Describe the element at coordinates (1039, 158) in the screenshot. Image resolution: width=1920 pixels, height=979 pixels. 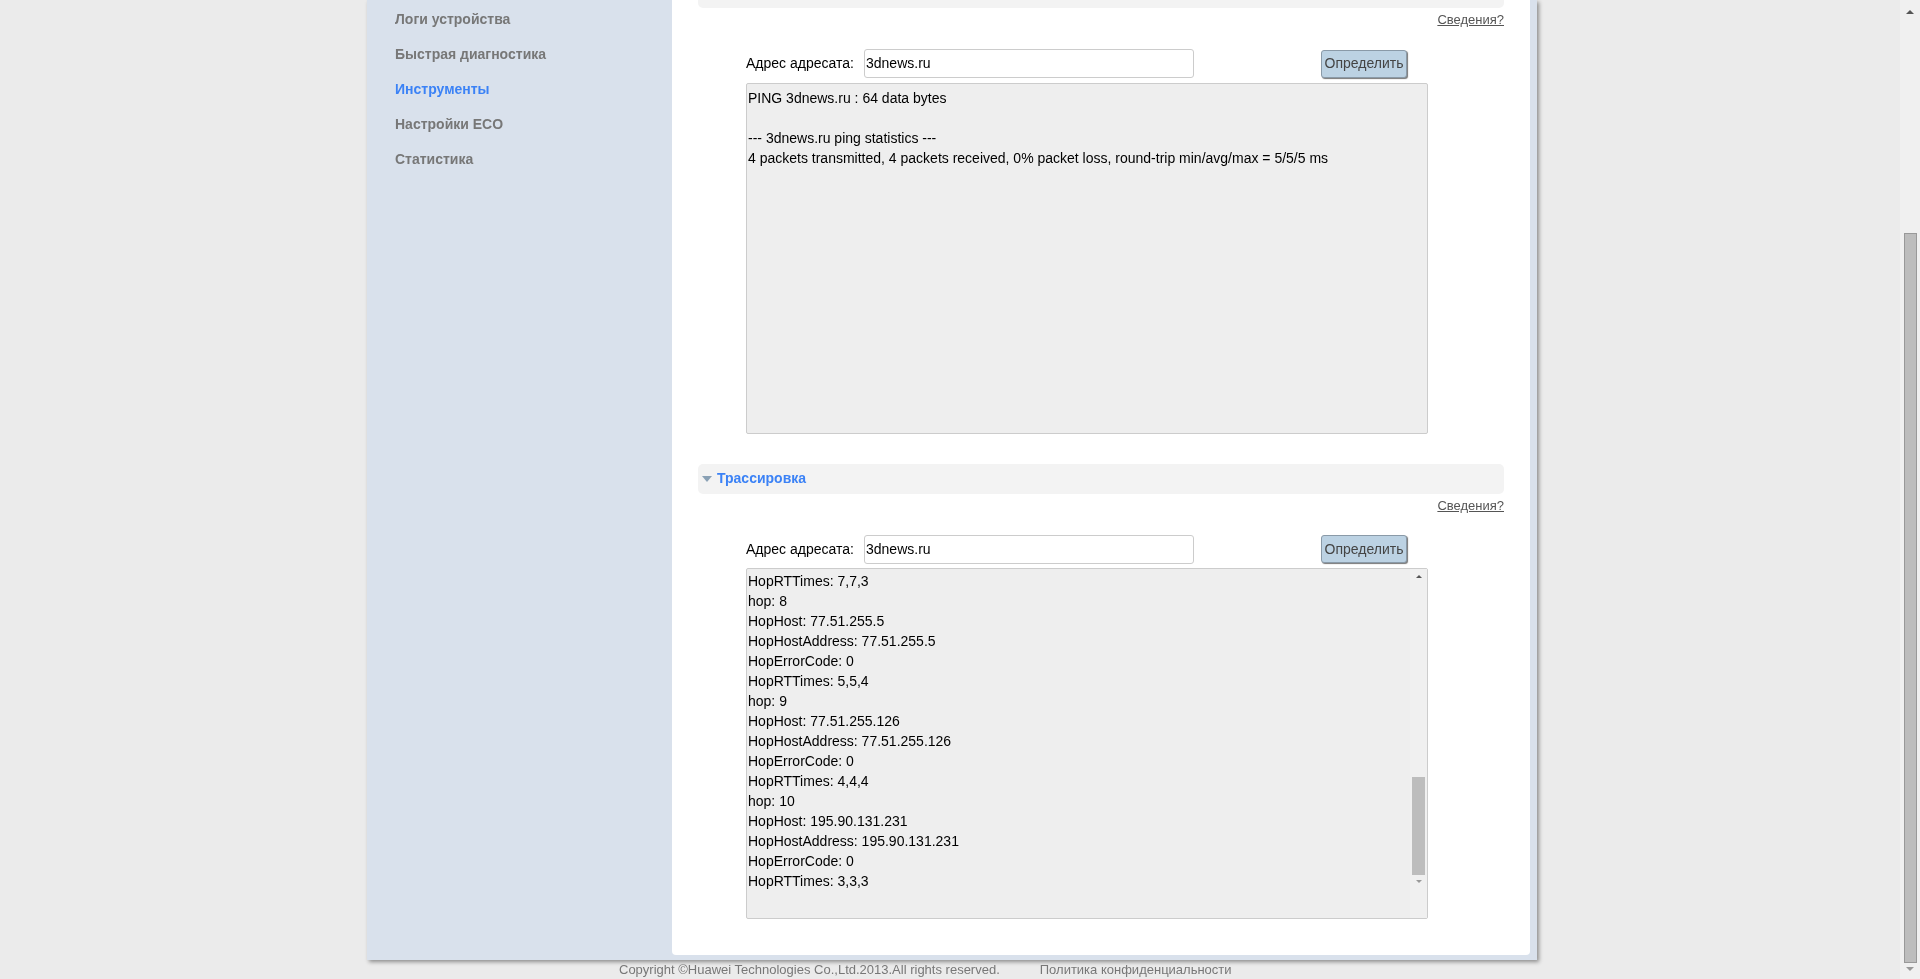
I see `output-line: 4 packets transmitted, 4 packets received, 0% packet loss, round-trip min/avg/max = 5/5/5 ms` at that location.